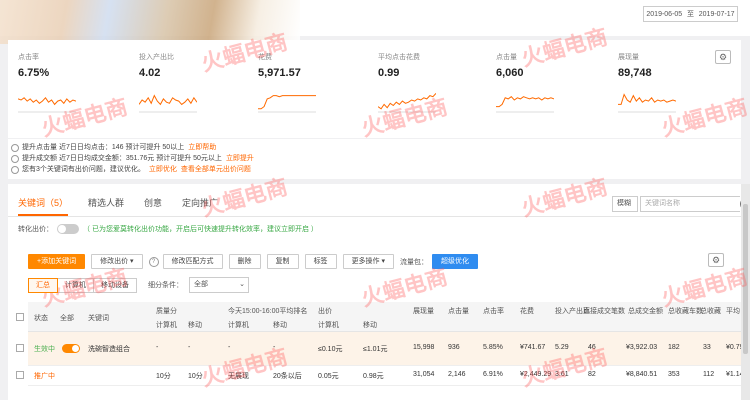  I want to click on row-bid-pc: 0.05元, so click(328, 376).